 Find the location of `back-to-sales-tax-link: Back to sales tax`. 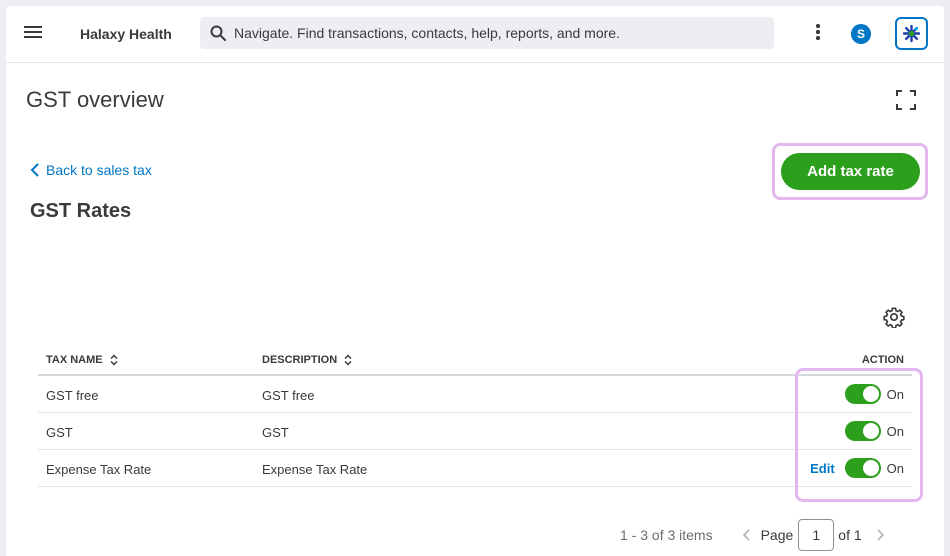

back-to-sales-tax-link: Back to sales tax is located at coordinates (91, 170).